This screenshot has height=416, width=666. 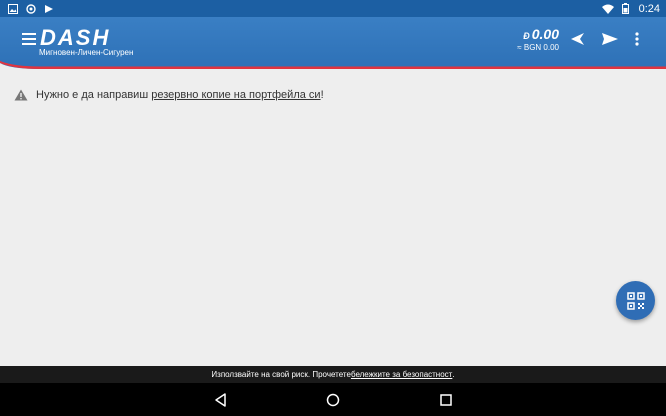 What do you see at coordinates (526, 36) in the screenshot?
I see `dash-currency-icon: Đ` at bounding box center [526, 36].